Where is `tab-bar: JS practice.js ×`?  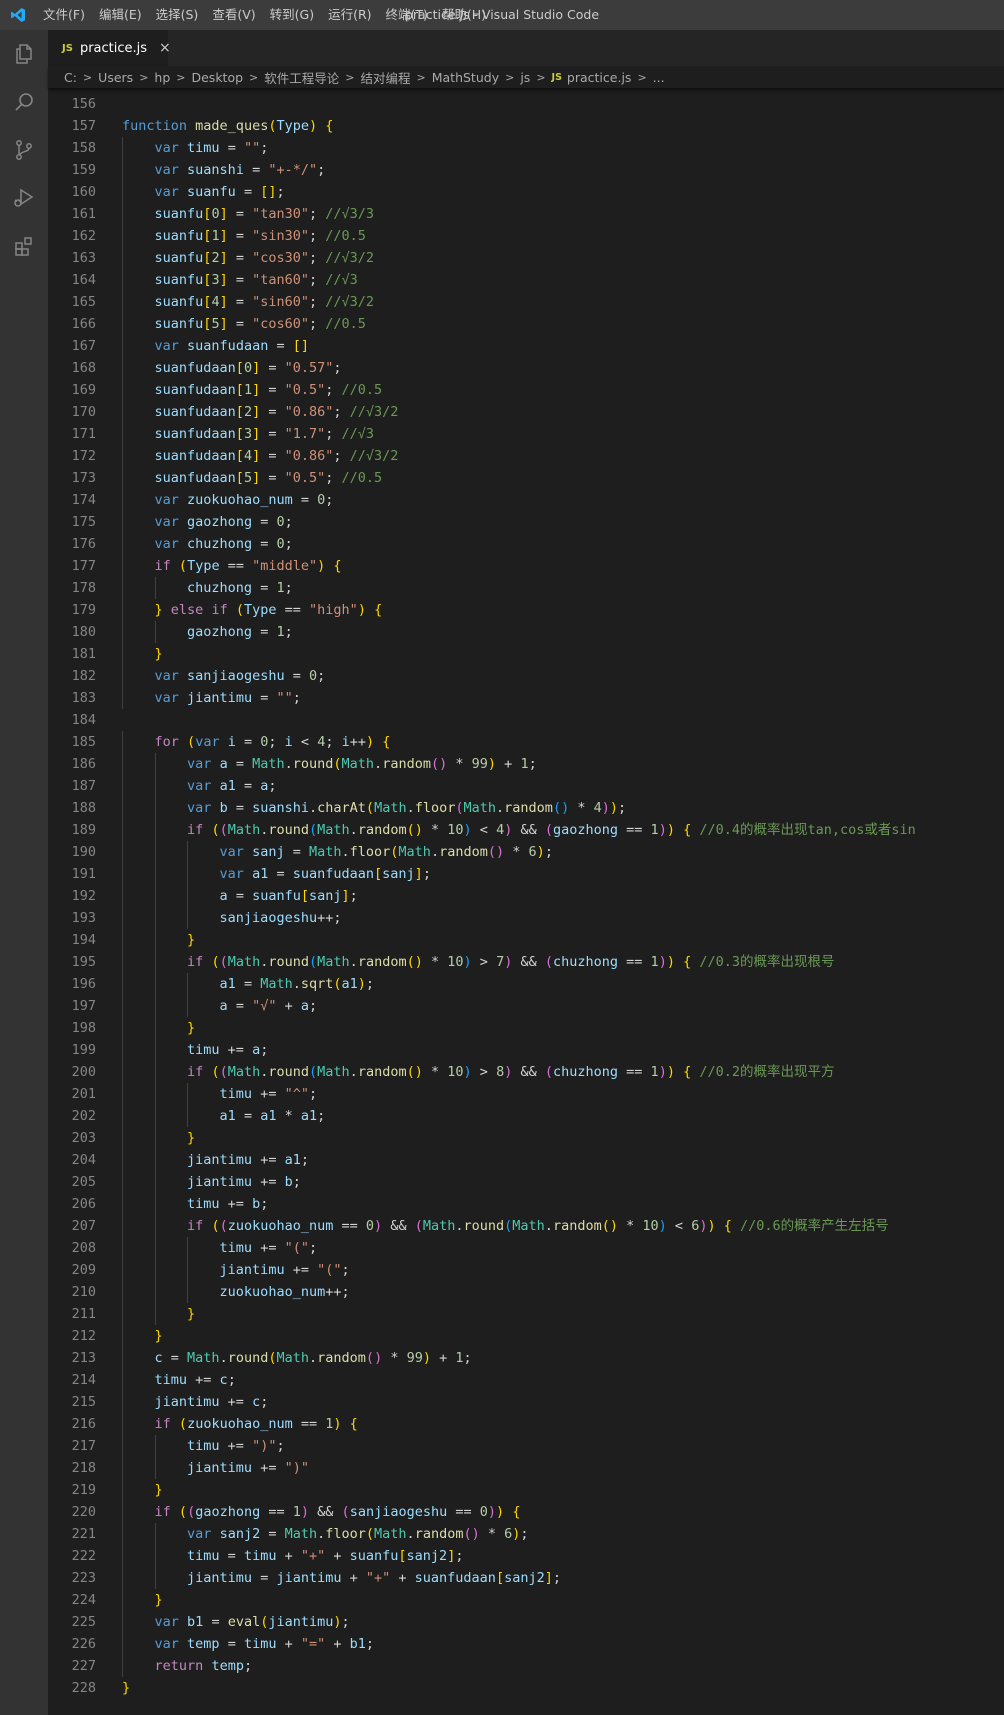 tab-bar: JS practice.js × is located at coordinates (526, 48).